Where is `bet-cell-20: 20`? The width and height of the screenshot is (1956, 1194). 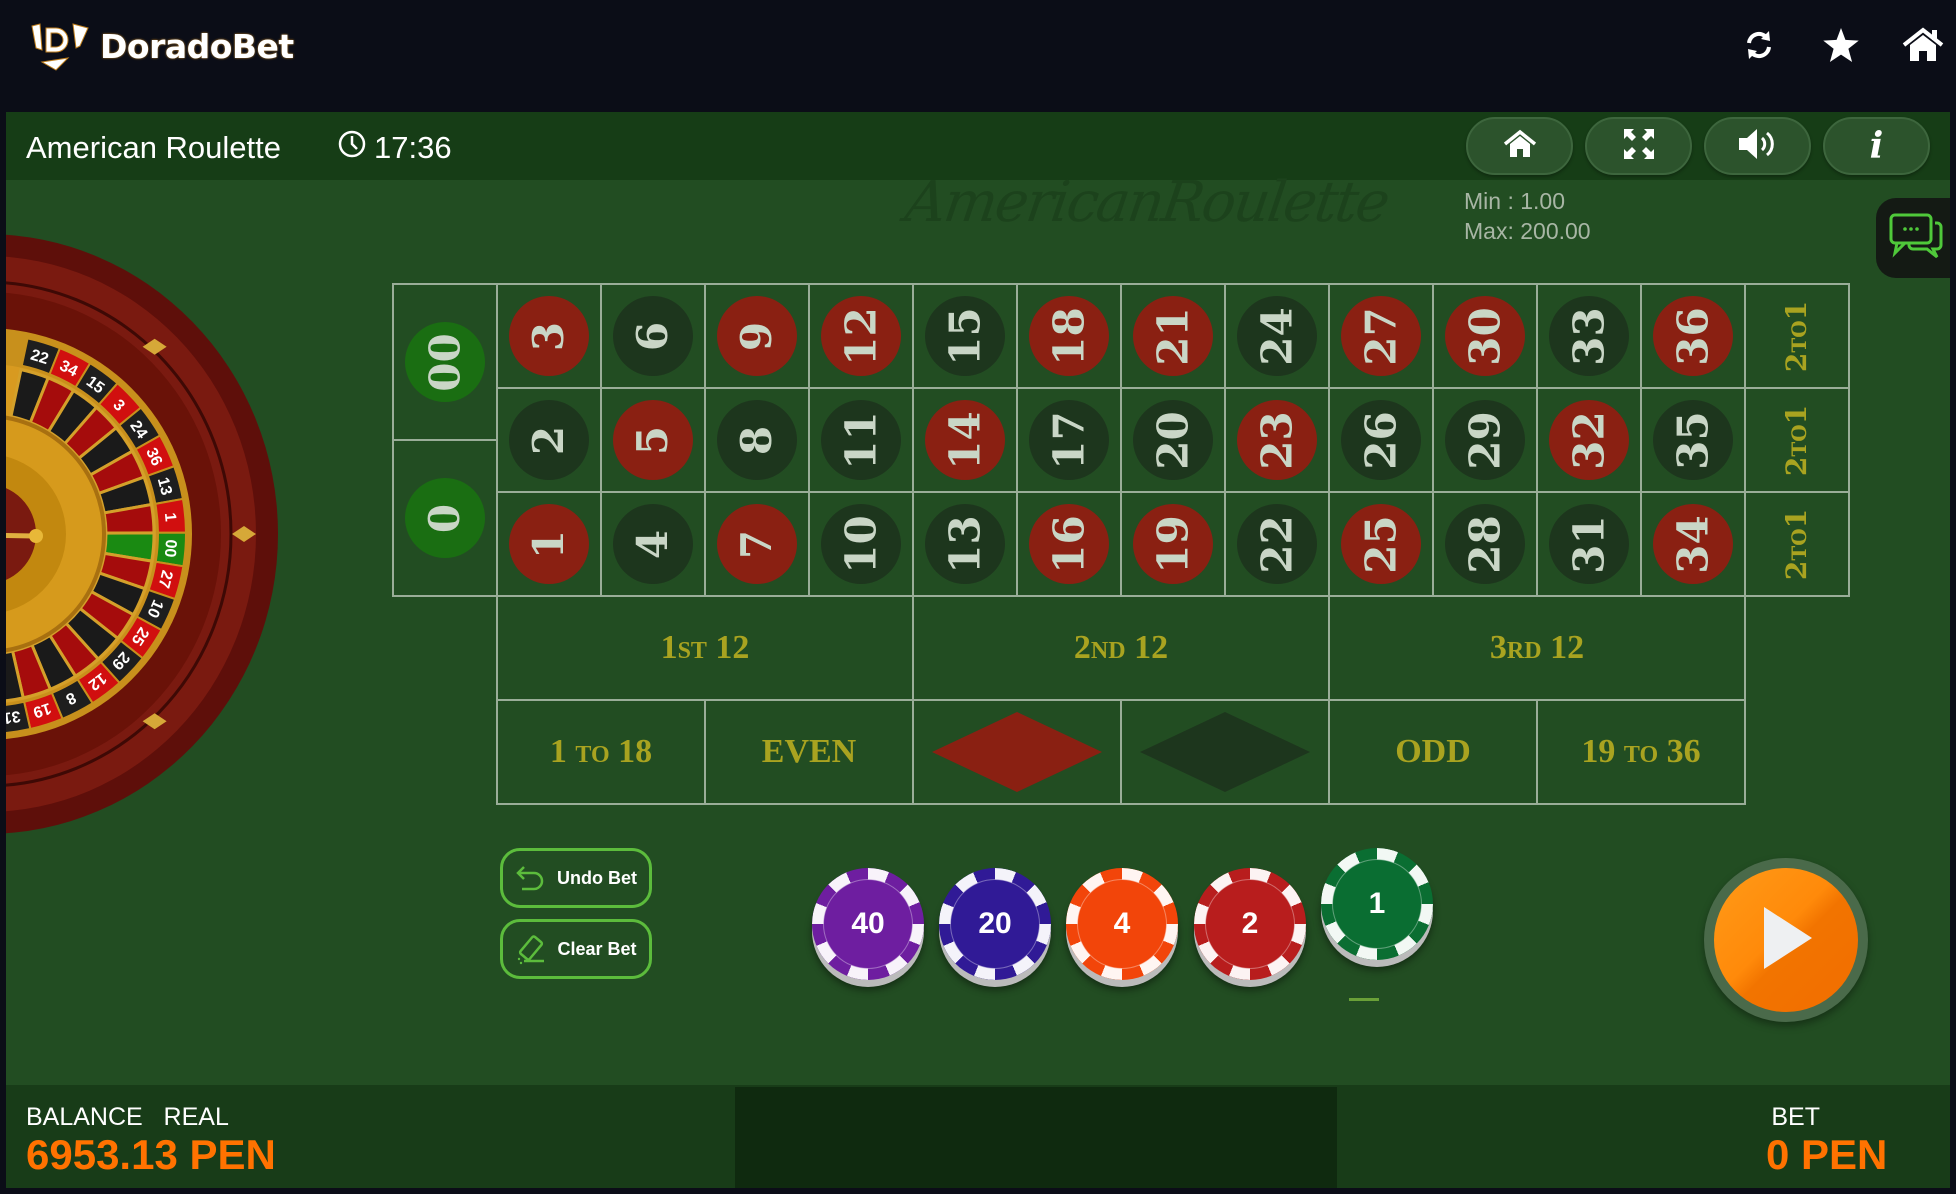 bet-cell-20: 20 is located at coordinates (1173, 440).